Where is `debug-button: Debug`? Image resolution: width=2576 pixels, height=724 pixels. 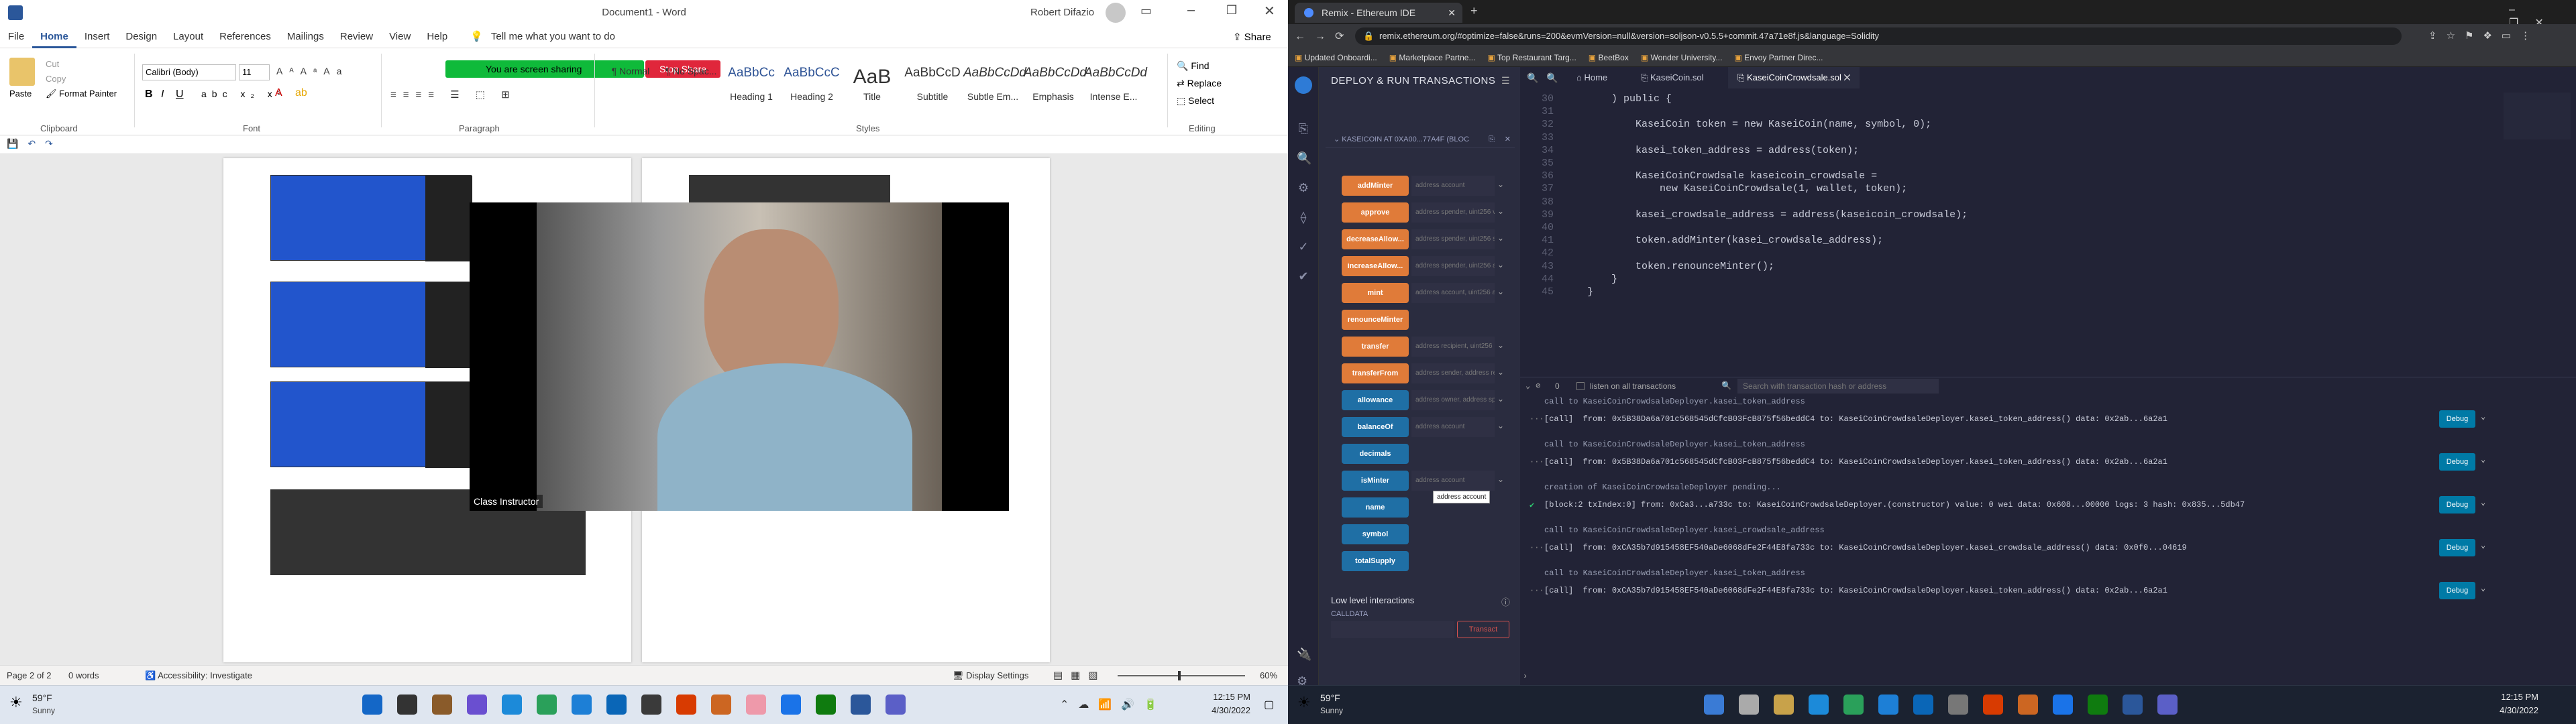 debug-button: Debug is located at coordinates (2457, 505).